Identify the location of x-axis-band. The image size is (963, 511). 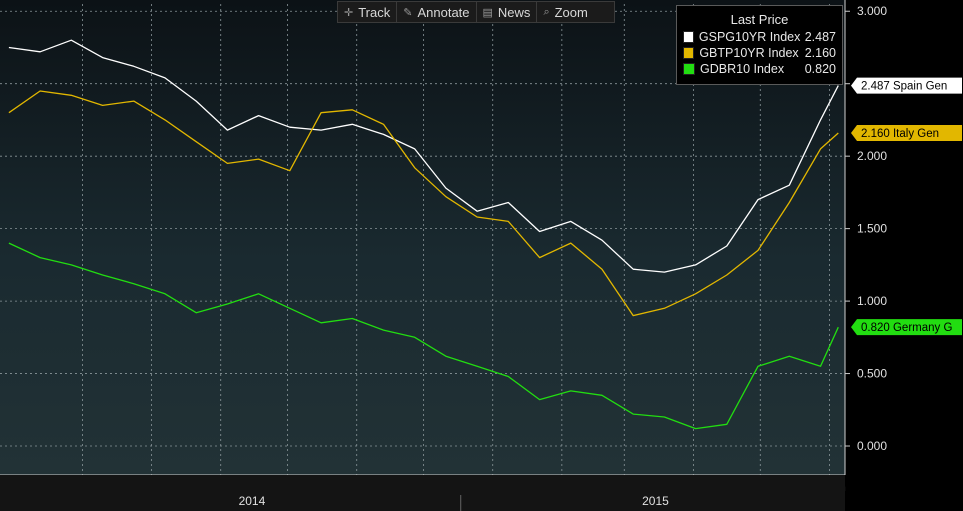
(422, 493).